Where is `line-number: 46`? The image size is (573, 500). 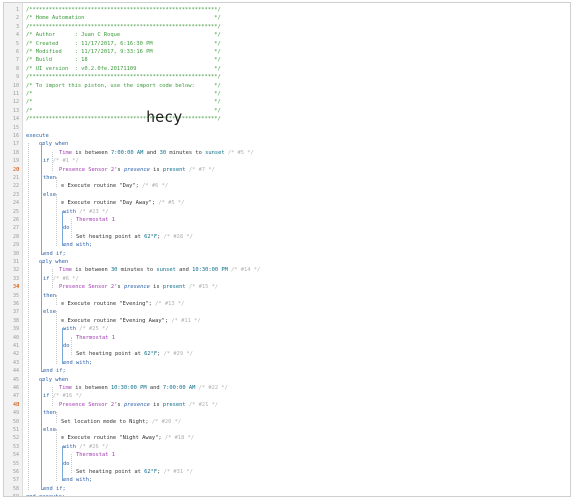 line-number: 46 is located at coordinates (15, 388).